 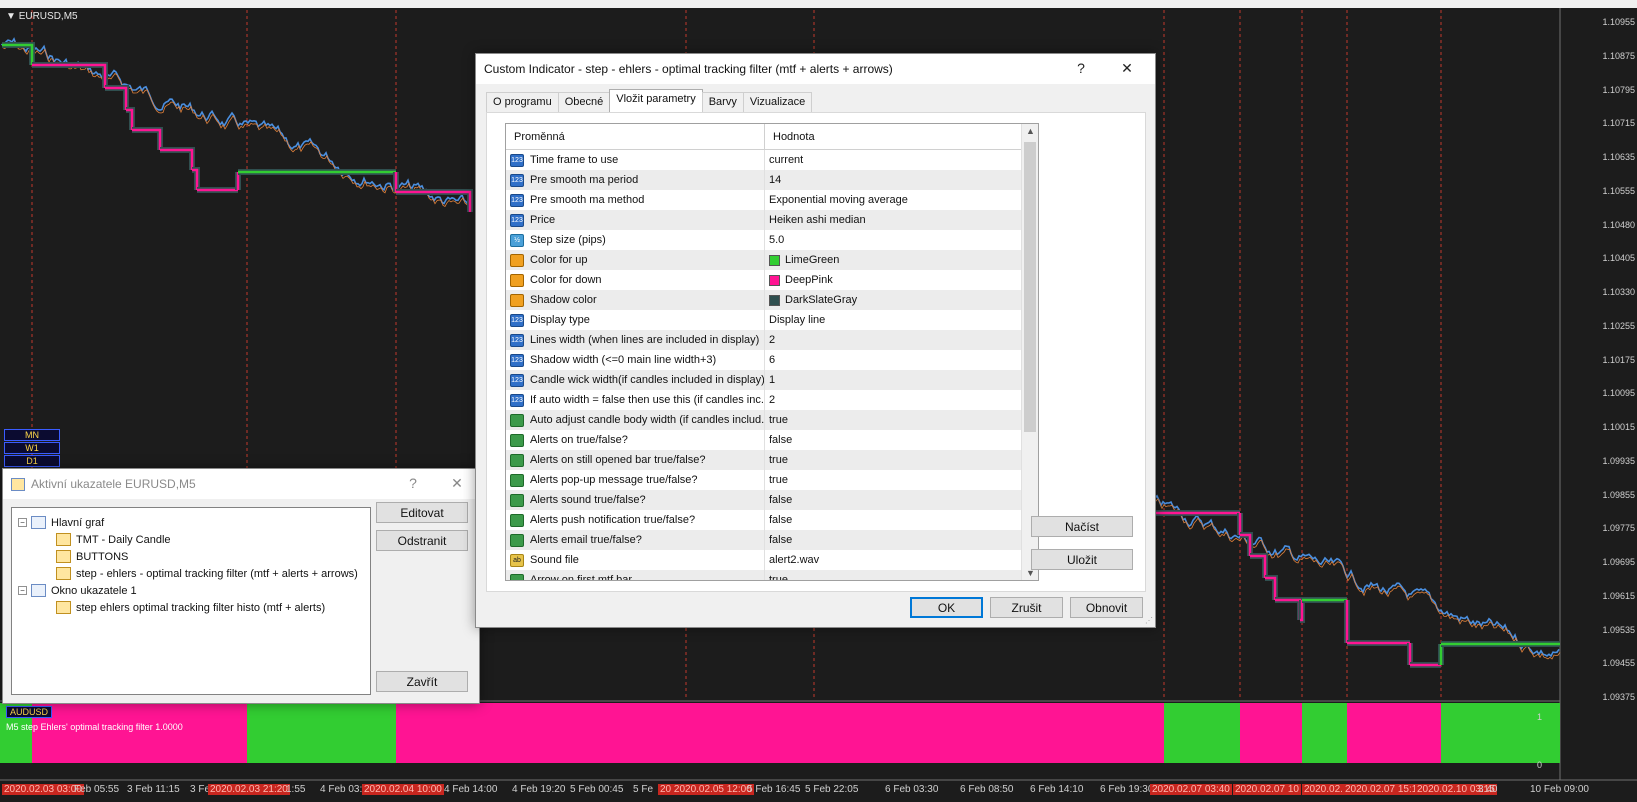 What do you see at coordinates (635, 500) in the screenshot?
I see `param-name-cell: Alerts sound true/false?` at bounding box center [635, 500].